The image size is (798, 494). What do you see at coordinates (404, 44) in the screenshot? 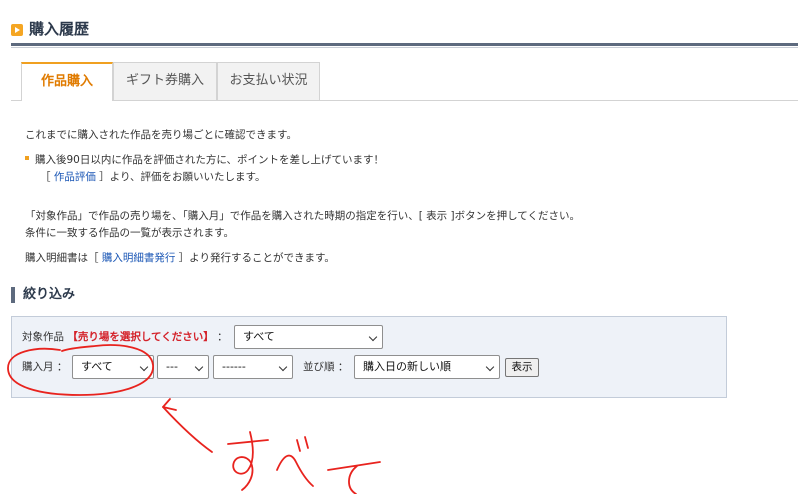
I see `header-divider` at bounding box center [404, 44].